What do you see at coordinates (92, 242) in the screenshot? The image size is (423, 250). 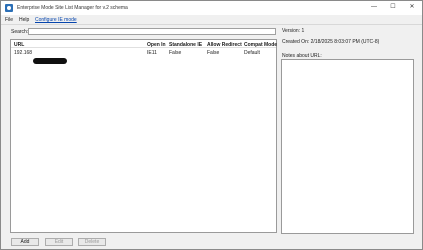 I see `delete-button: Delete` at bounding box center [92, 242].